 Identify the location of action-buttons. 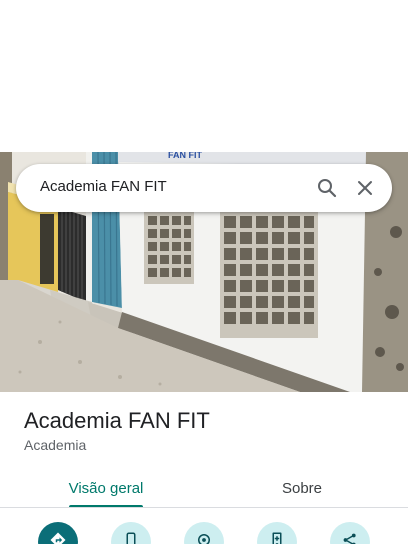
(204, 533).